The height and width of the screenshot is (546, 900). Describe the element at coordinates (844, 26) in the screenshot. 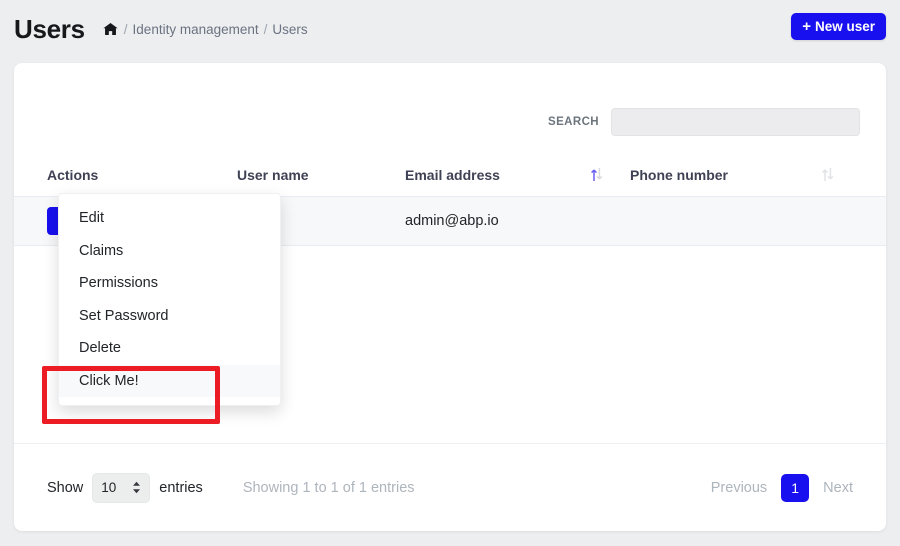

I see `new-user-button-label: New user` at that location.